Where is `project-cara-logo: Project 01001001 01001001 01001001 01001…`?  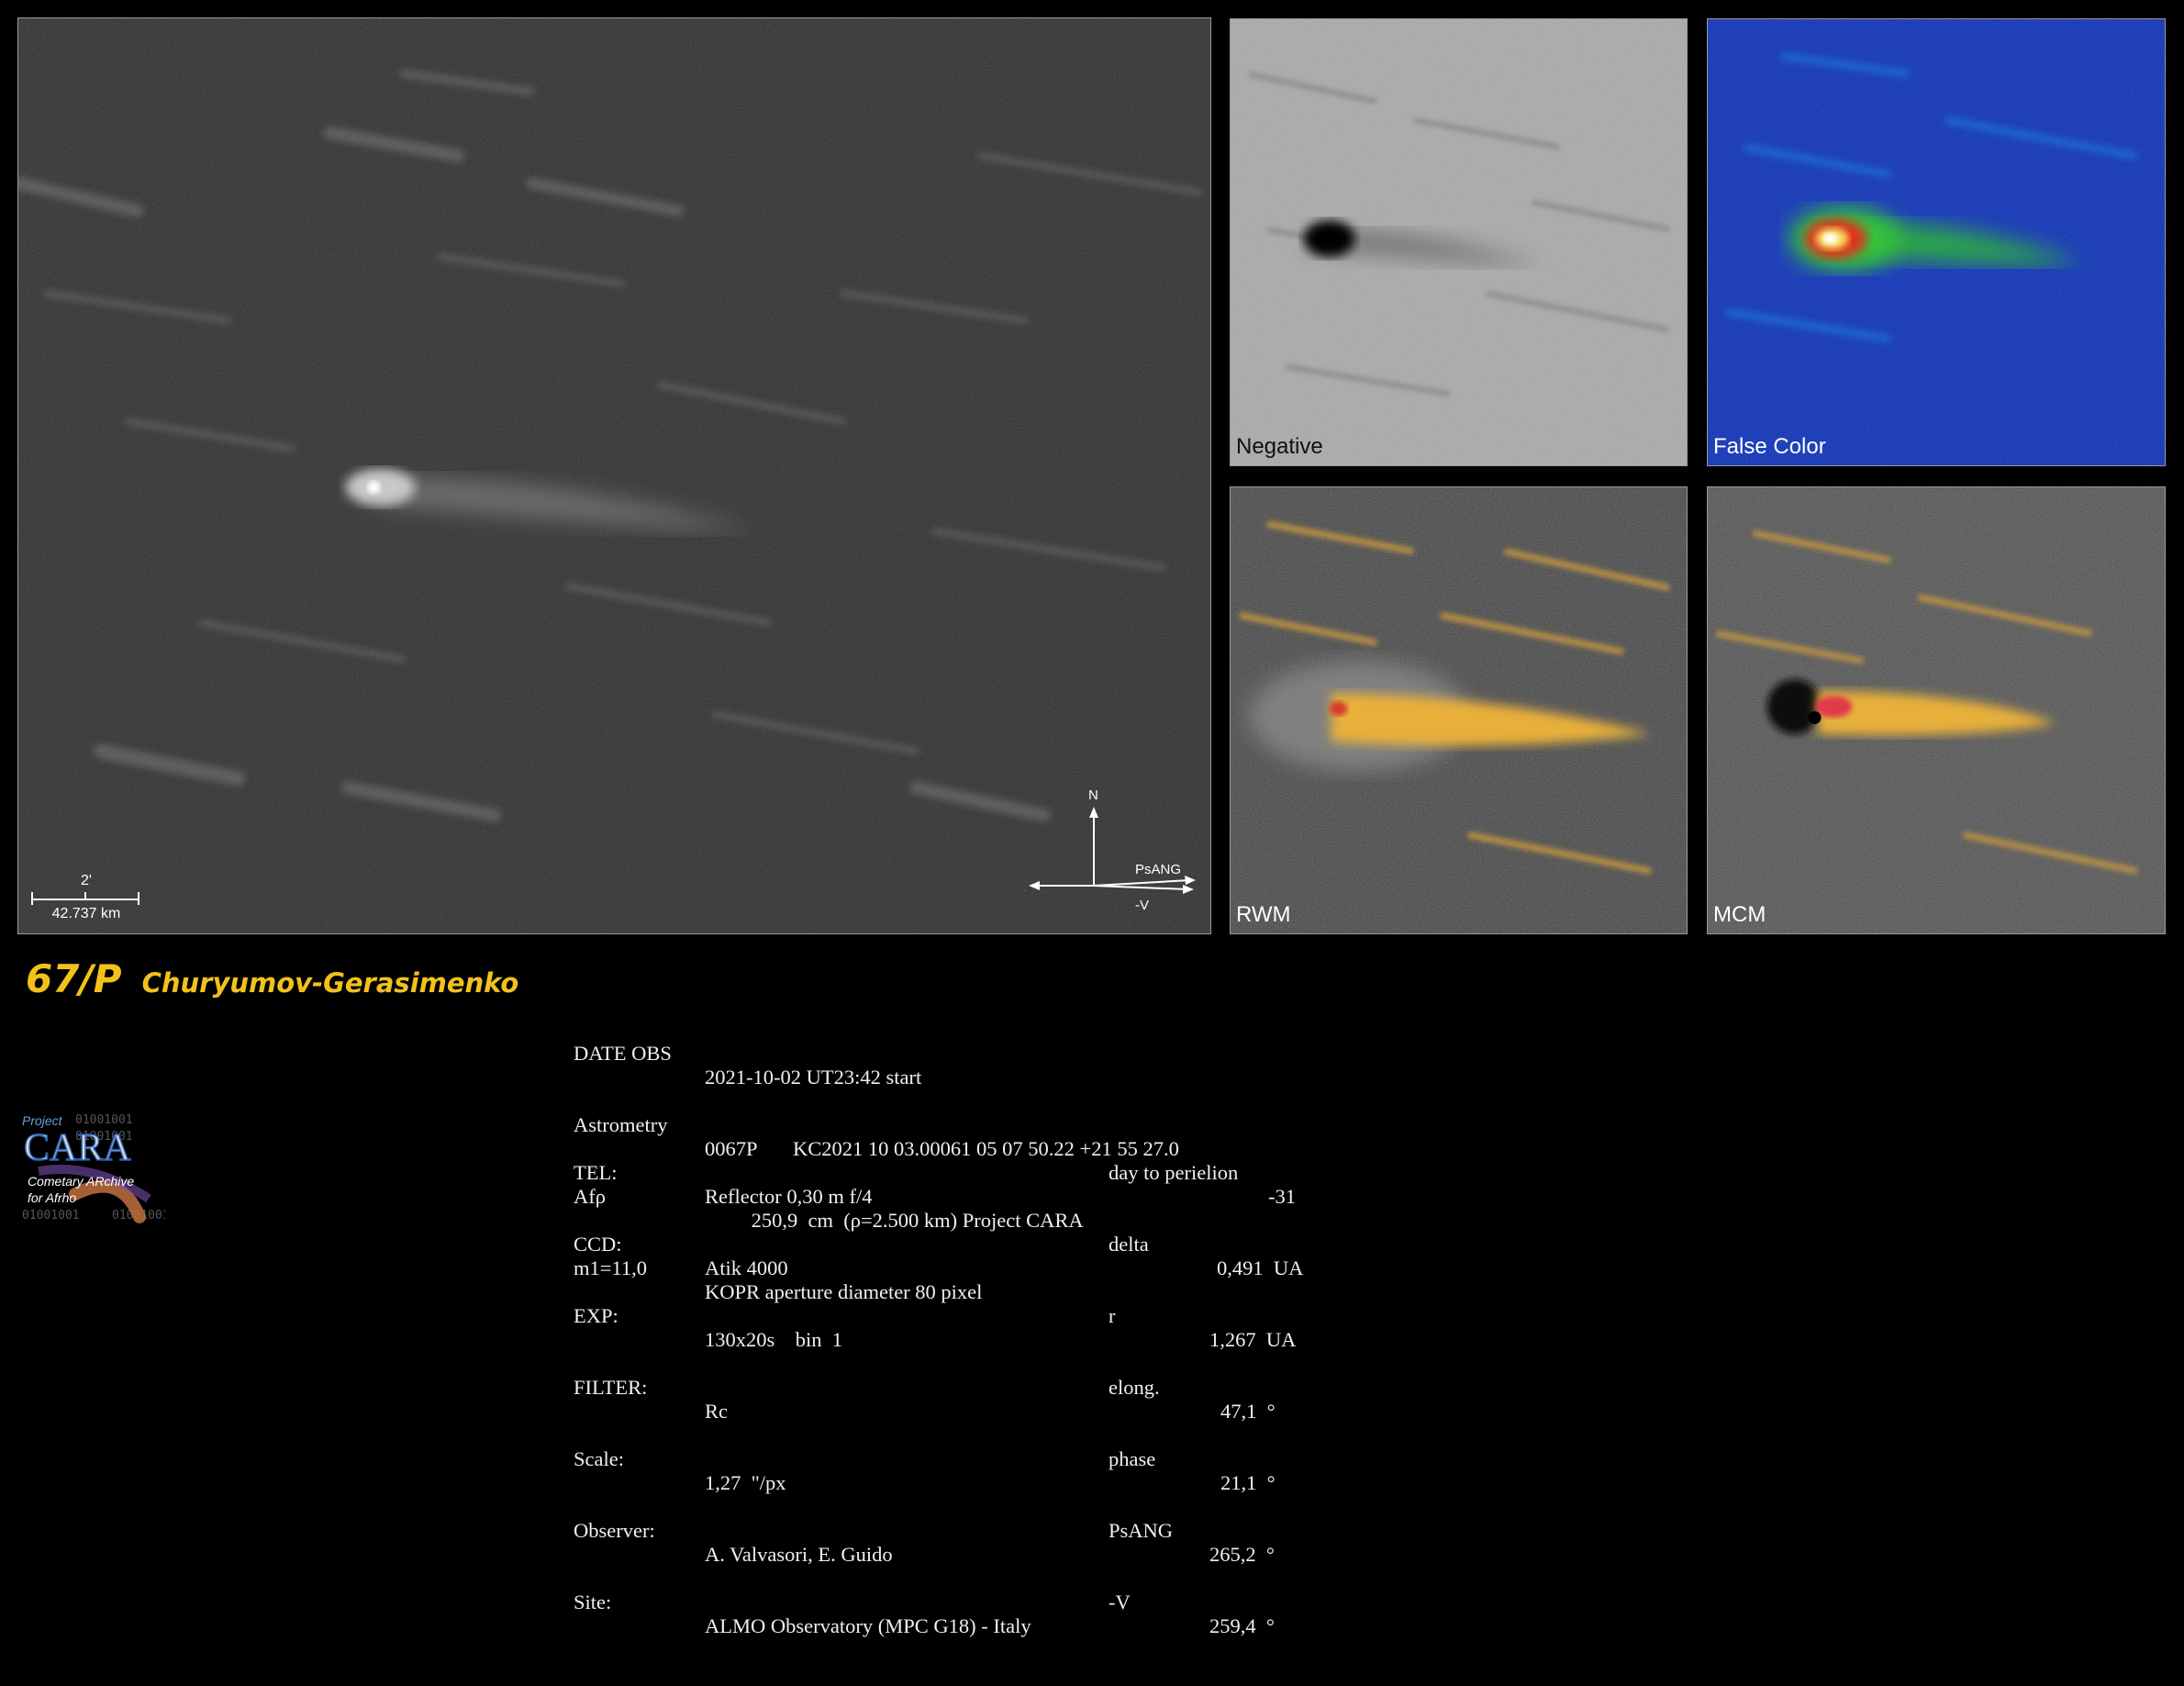
project-cara-logo: Project 01001001 01001001 01001001 01001… is located at coordinates (95, 1166).